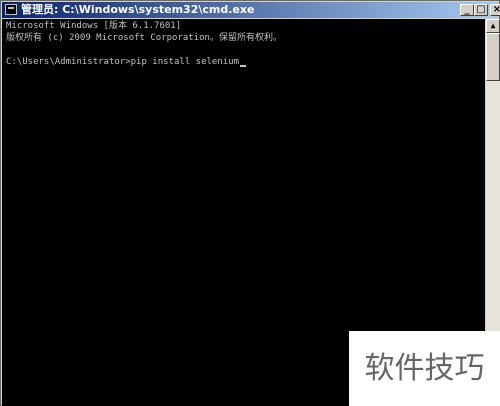 The image size is (500, 406). What do you see at coordinates (495, 10) in the screenshot?
I see `close-button: ×` at bounding box center [495, 10].